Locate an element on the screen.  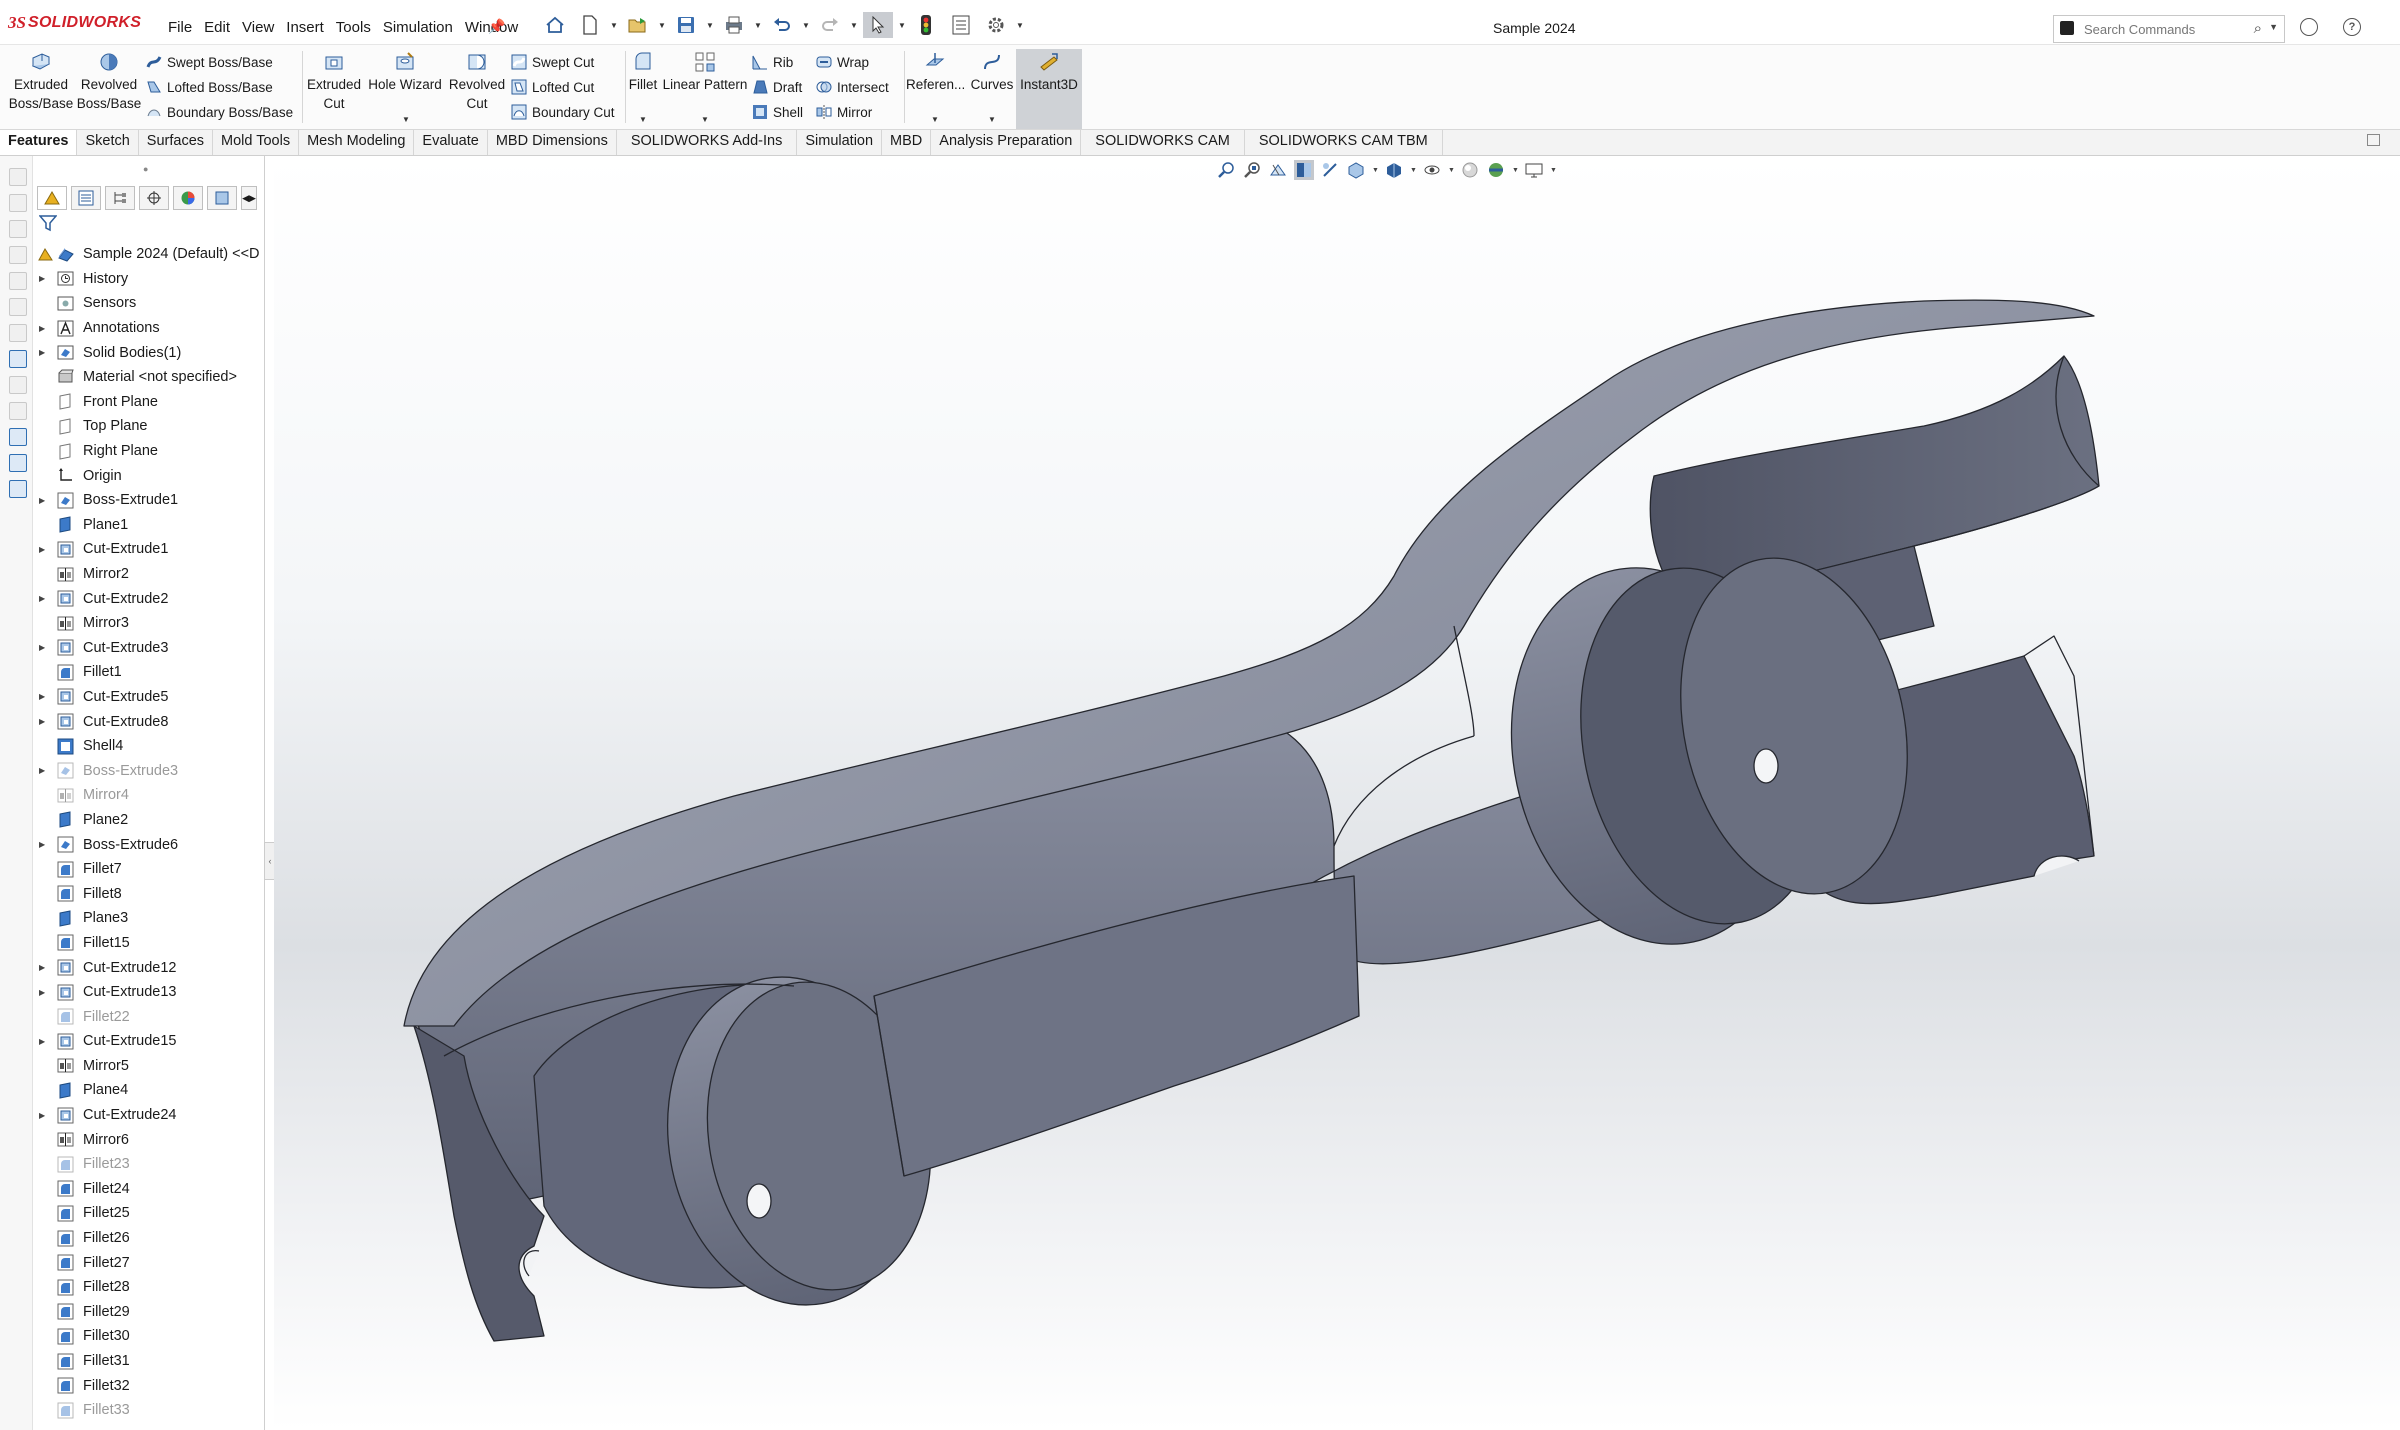
menu-insert: Insert is located at coordinates (305, 27).